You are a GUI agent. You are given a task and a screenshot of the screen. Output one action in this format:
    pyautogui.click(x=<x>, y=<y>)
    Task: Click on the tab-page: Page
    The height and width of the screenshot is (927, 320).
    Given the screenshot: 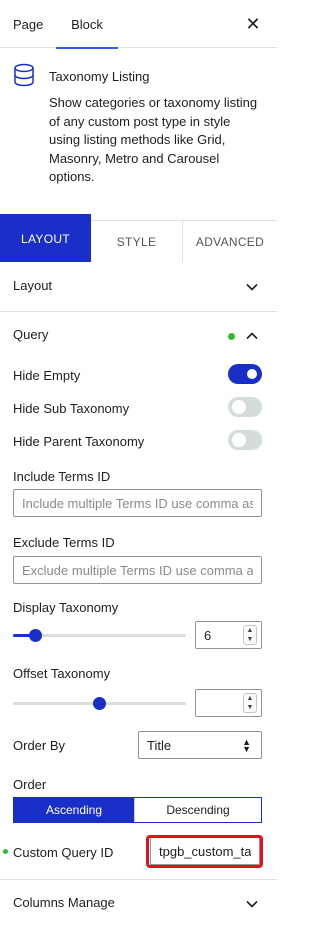 What is the action you would take?
    pyautogui.click(x=28, y=24)
    